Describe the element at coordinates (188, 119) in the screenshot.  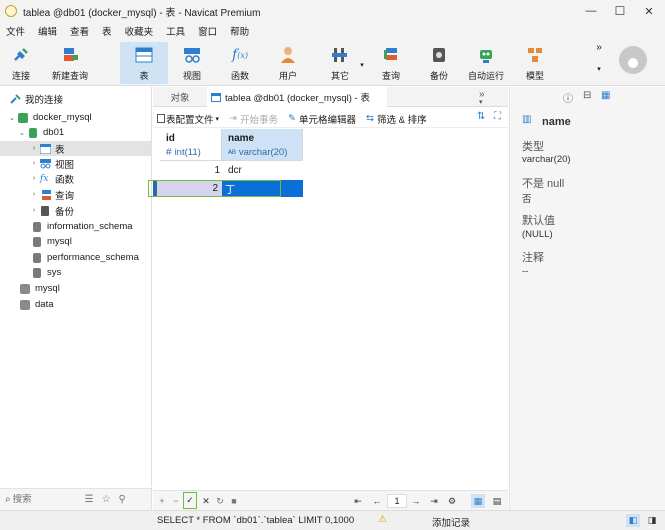
I see `config-file-button: 表配置文件 ▾` at that location.